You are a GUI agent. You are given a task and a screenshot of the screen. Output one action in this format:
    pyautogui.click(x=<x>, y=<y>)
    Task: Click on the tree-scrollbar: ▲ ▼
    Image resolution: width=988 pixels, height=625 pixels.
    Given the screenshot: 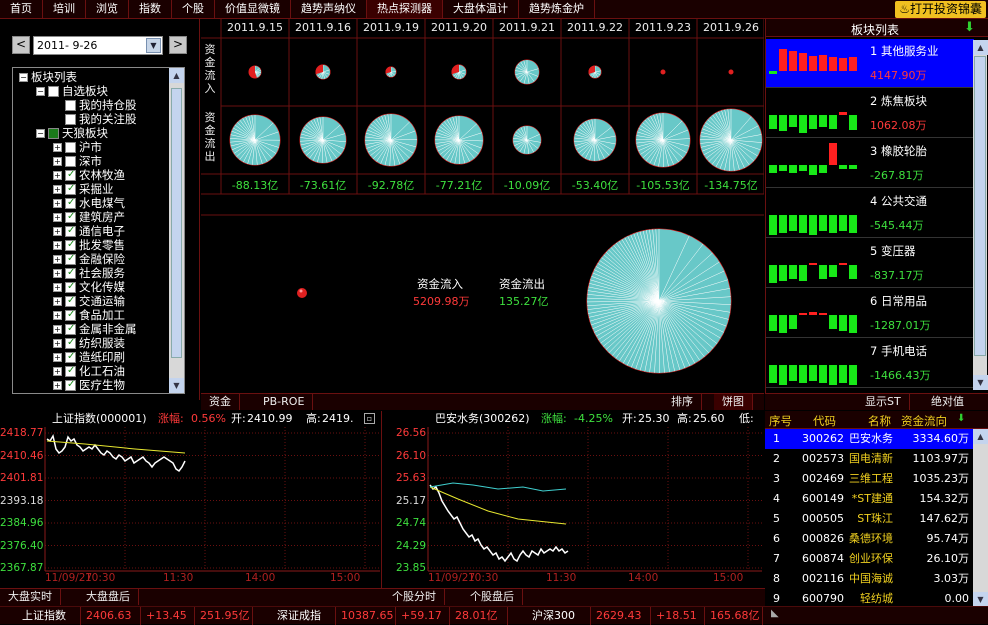 What is the action you would take?
    pyautogui.click(x=176, y=230)
    